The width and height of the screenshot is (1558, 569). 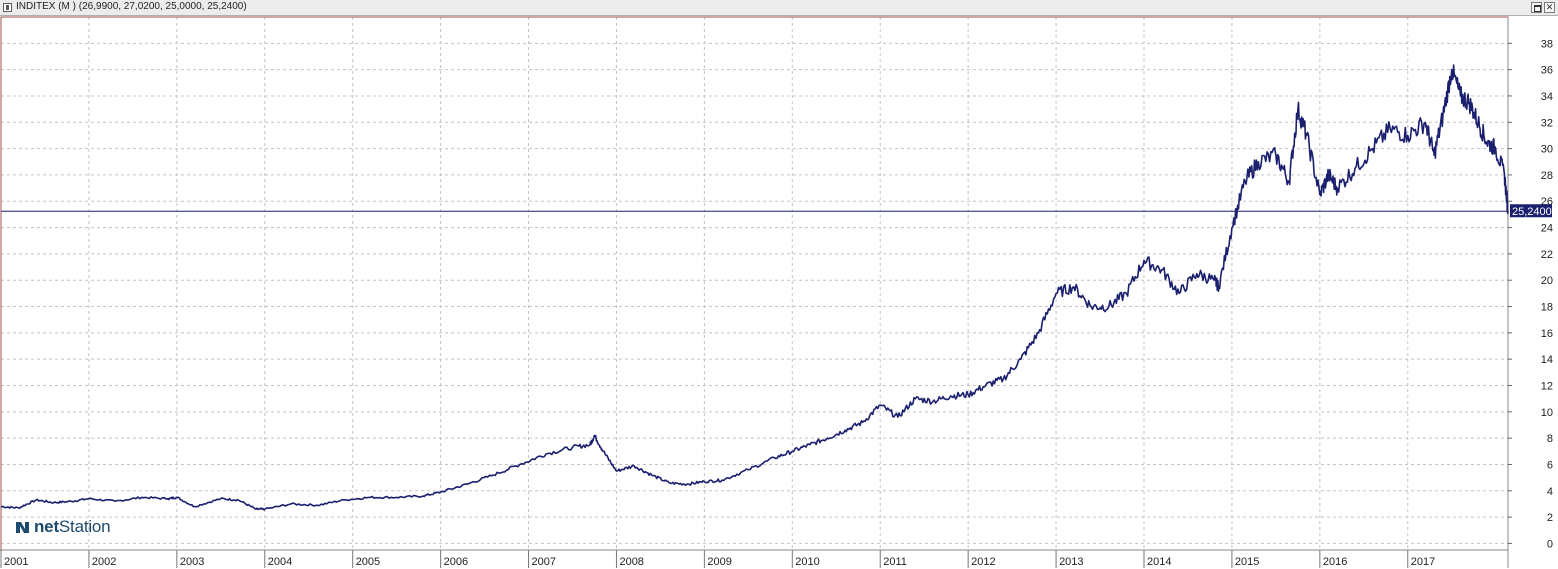 I want to click on y-tick-label: 34, so click(x=1547, y=97).